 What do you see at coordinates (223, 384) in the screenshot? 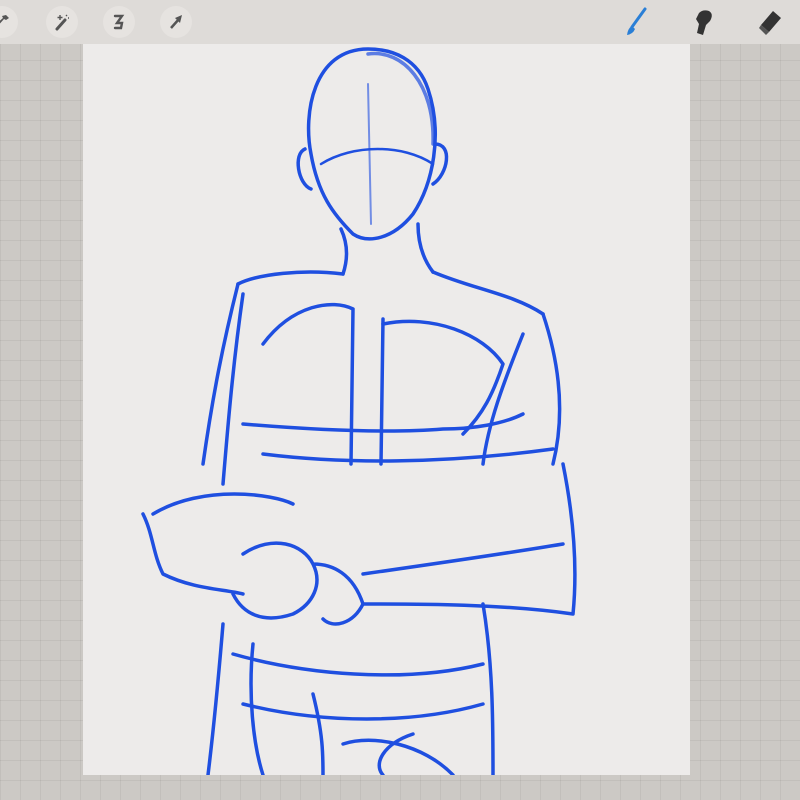
I see `torso-left` at bounding box center [223, 384].